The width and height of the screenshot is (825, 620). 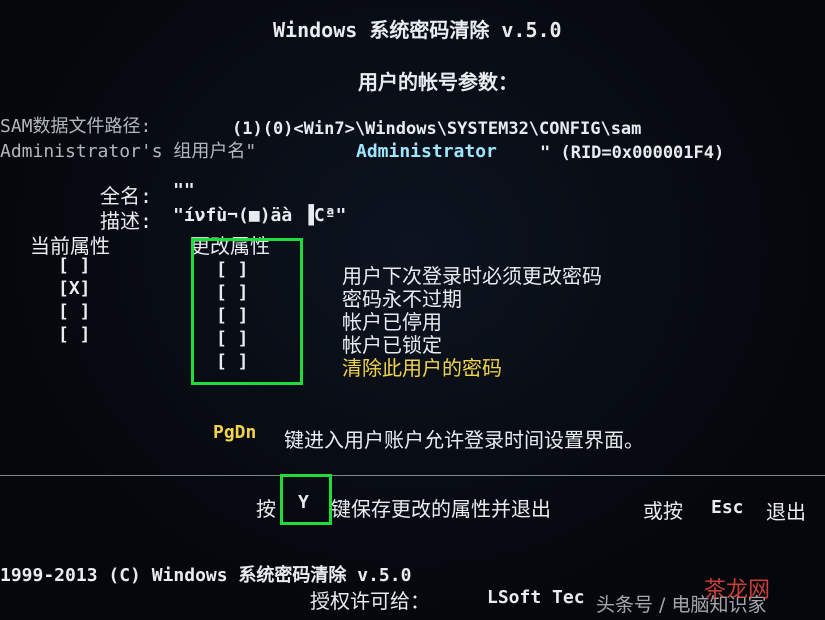 What do you see at coordinates (437, 129) in the screenshot?
I see `sam-path-value: (1)(0)<Win7>\Windows\SYSTEM32\CONFIG\sam` at bounding box center [437, 129].